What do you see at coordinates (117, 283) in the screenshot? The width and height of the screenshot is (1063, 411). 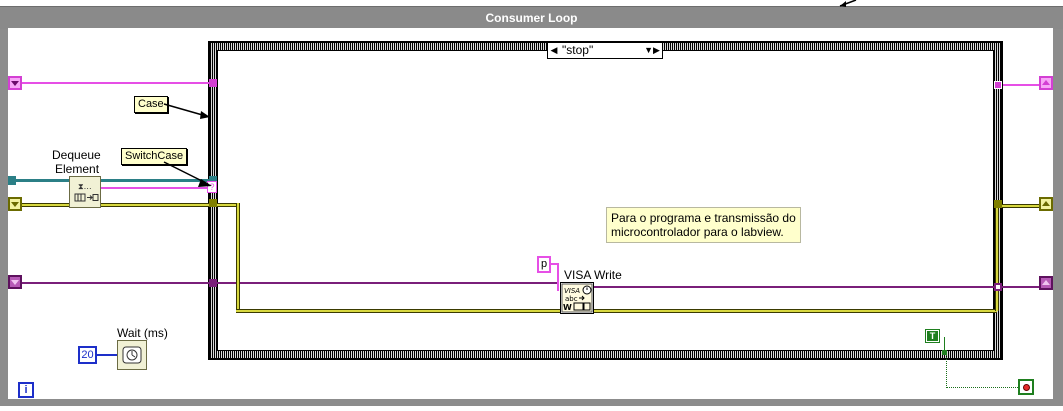 I see `visa-wire-left` at bounding box center [117, 283].